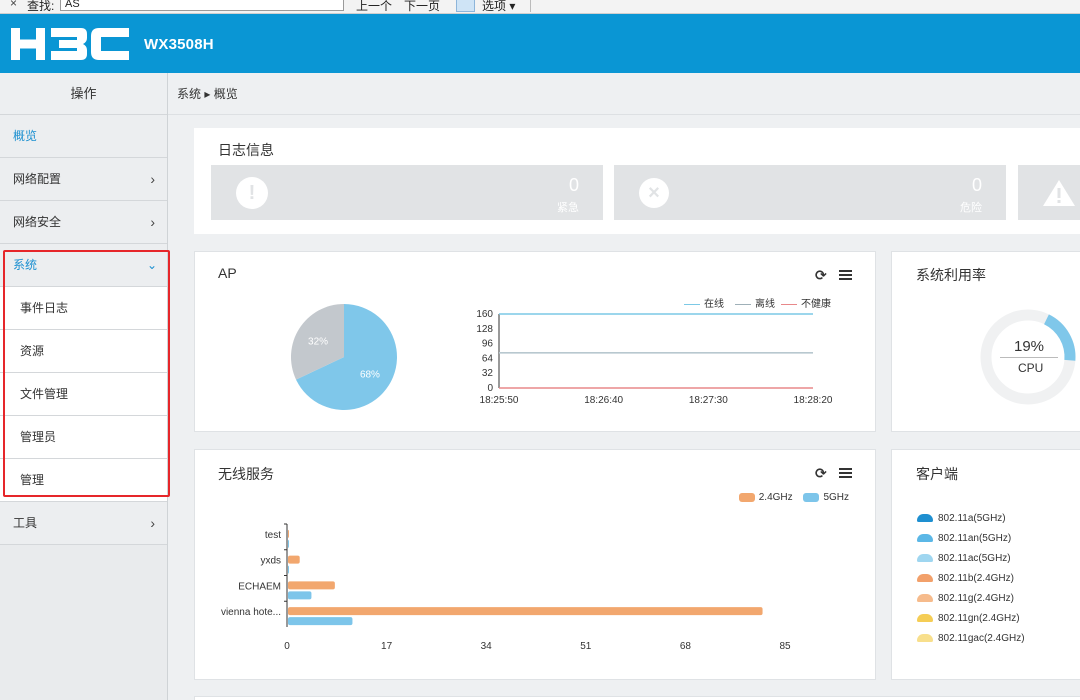 The width and height of the screenshot is (1080, 700). I want to click on category-label: yxds, so click(270, 561).